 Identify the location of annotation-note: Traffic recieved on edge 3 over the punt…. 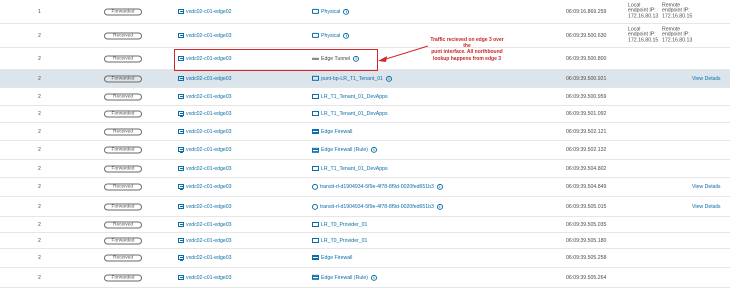
(467, 49).